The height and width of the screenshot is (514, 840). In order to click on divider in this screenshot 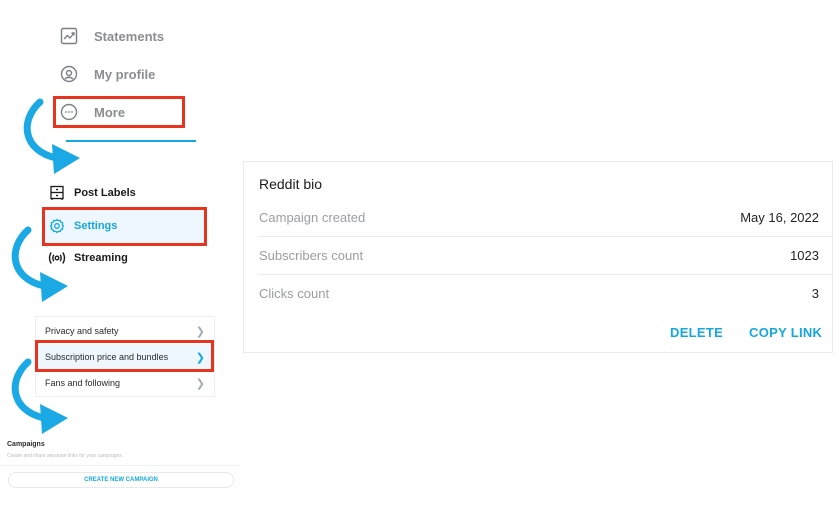, I will do `click(120, 465)`.